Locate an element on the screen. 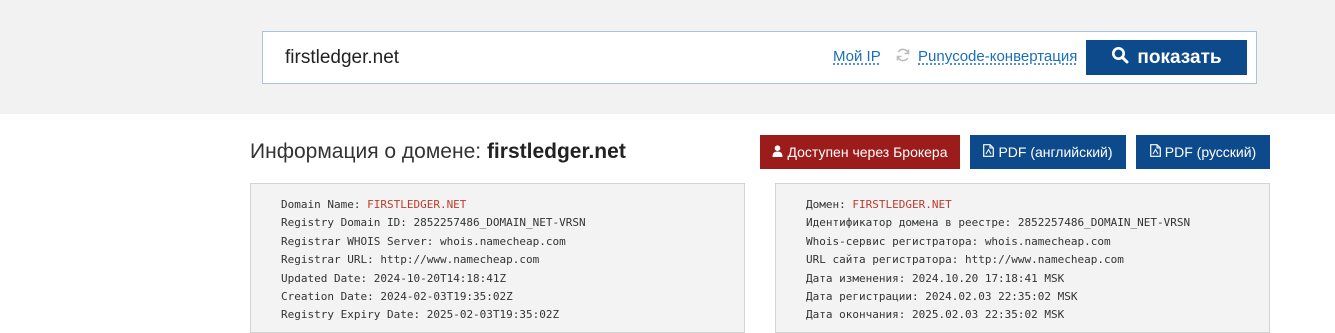 This screenshot has width=1335, height=333. whois-label: Registrar URL: is located at coordinates (331, 260).